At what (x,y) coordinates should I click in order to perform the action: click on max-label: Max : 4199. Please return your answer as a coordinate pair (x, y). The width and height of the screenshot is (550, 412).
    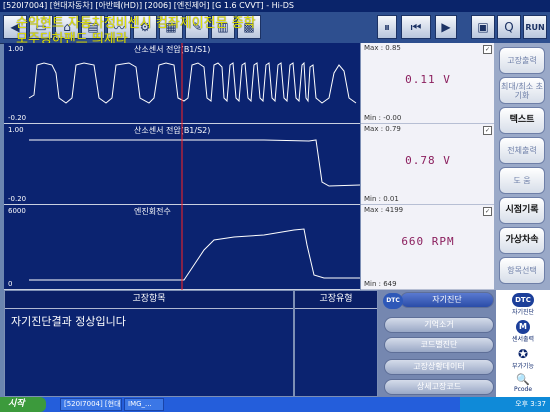
    Looking at the image, I should click on (384, 210).